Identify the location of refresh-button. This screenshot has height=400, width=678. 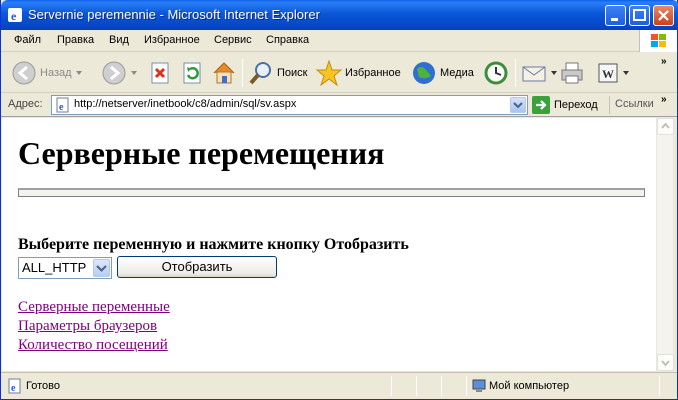
(192, 73).